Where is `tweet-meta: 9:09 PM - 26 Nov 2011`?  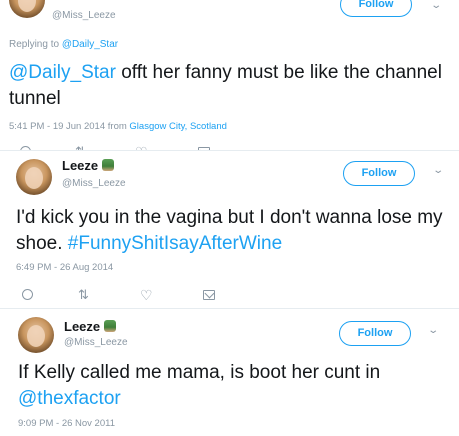
tweet-meta: 9:09 PM - 26 Nov 2011 is located at coordinates (66, 423).